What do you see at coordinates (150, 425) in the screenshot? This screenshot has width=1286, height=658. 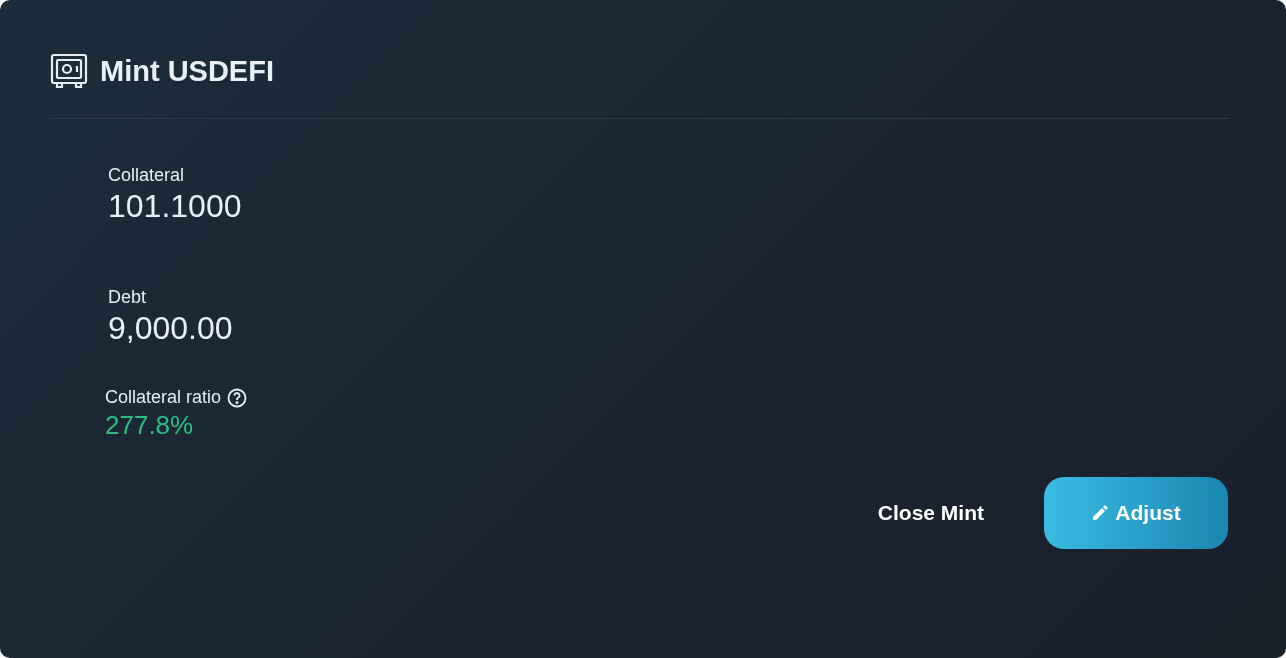 I see `stat-value: 277.8%` at bounding box center [150, 425].